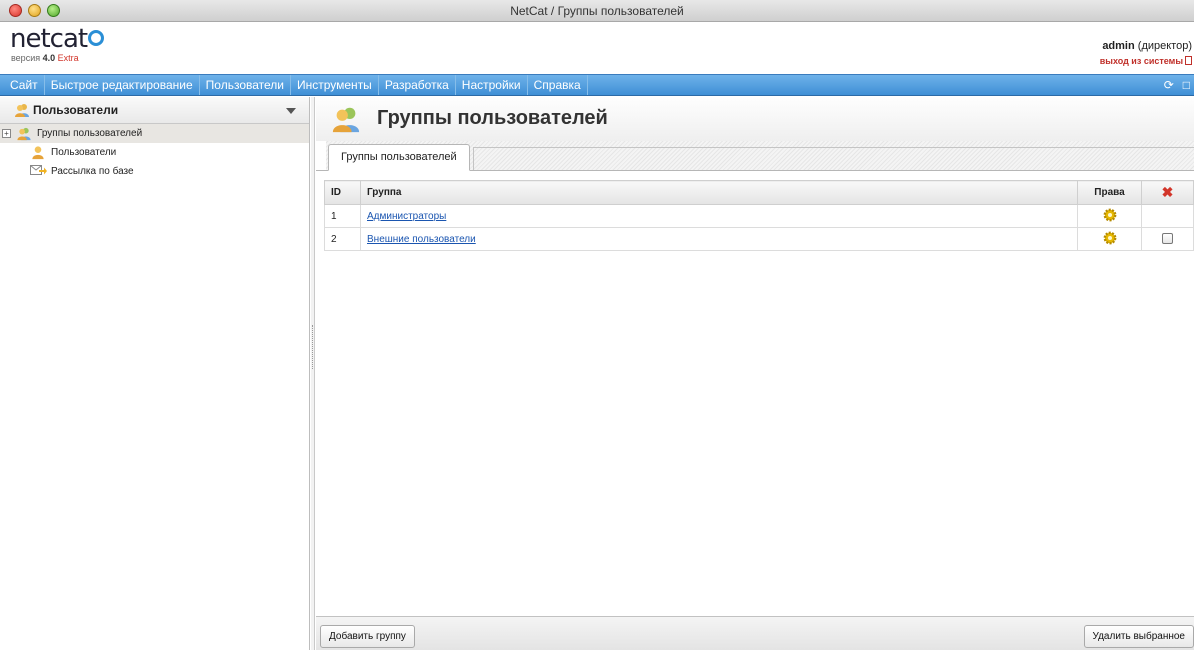  Describe the element at coordinates (367, 636) in the screenshot. I see `add-group-button: Добавить группу` at that location.